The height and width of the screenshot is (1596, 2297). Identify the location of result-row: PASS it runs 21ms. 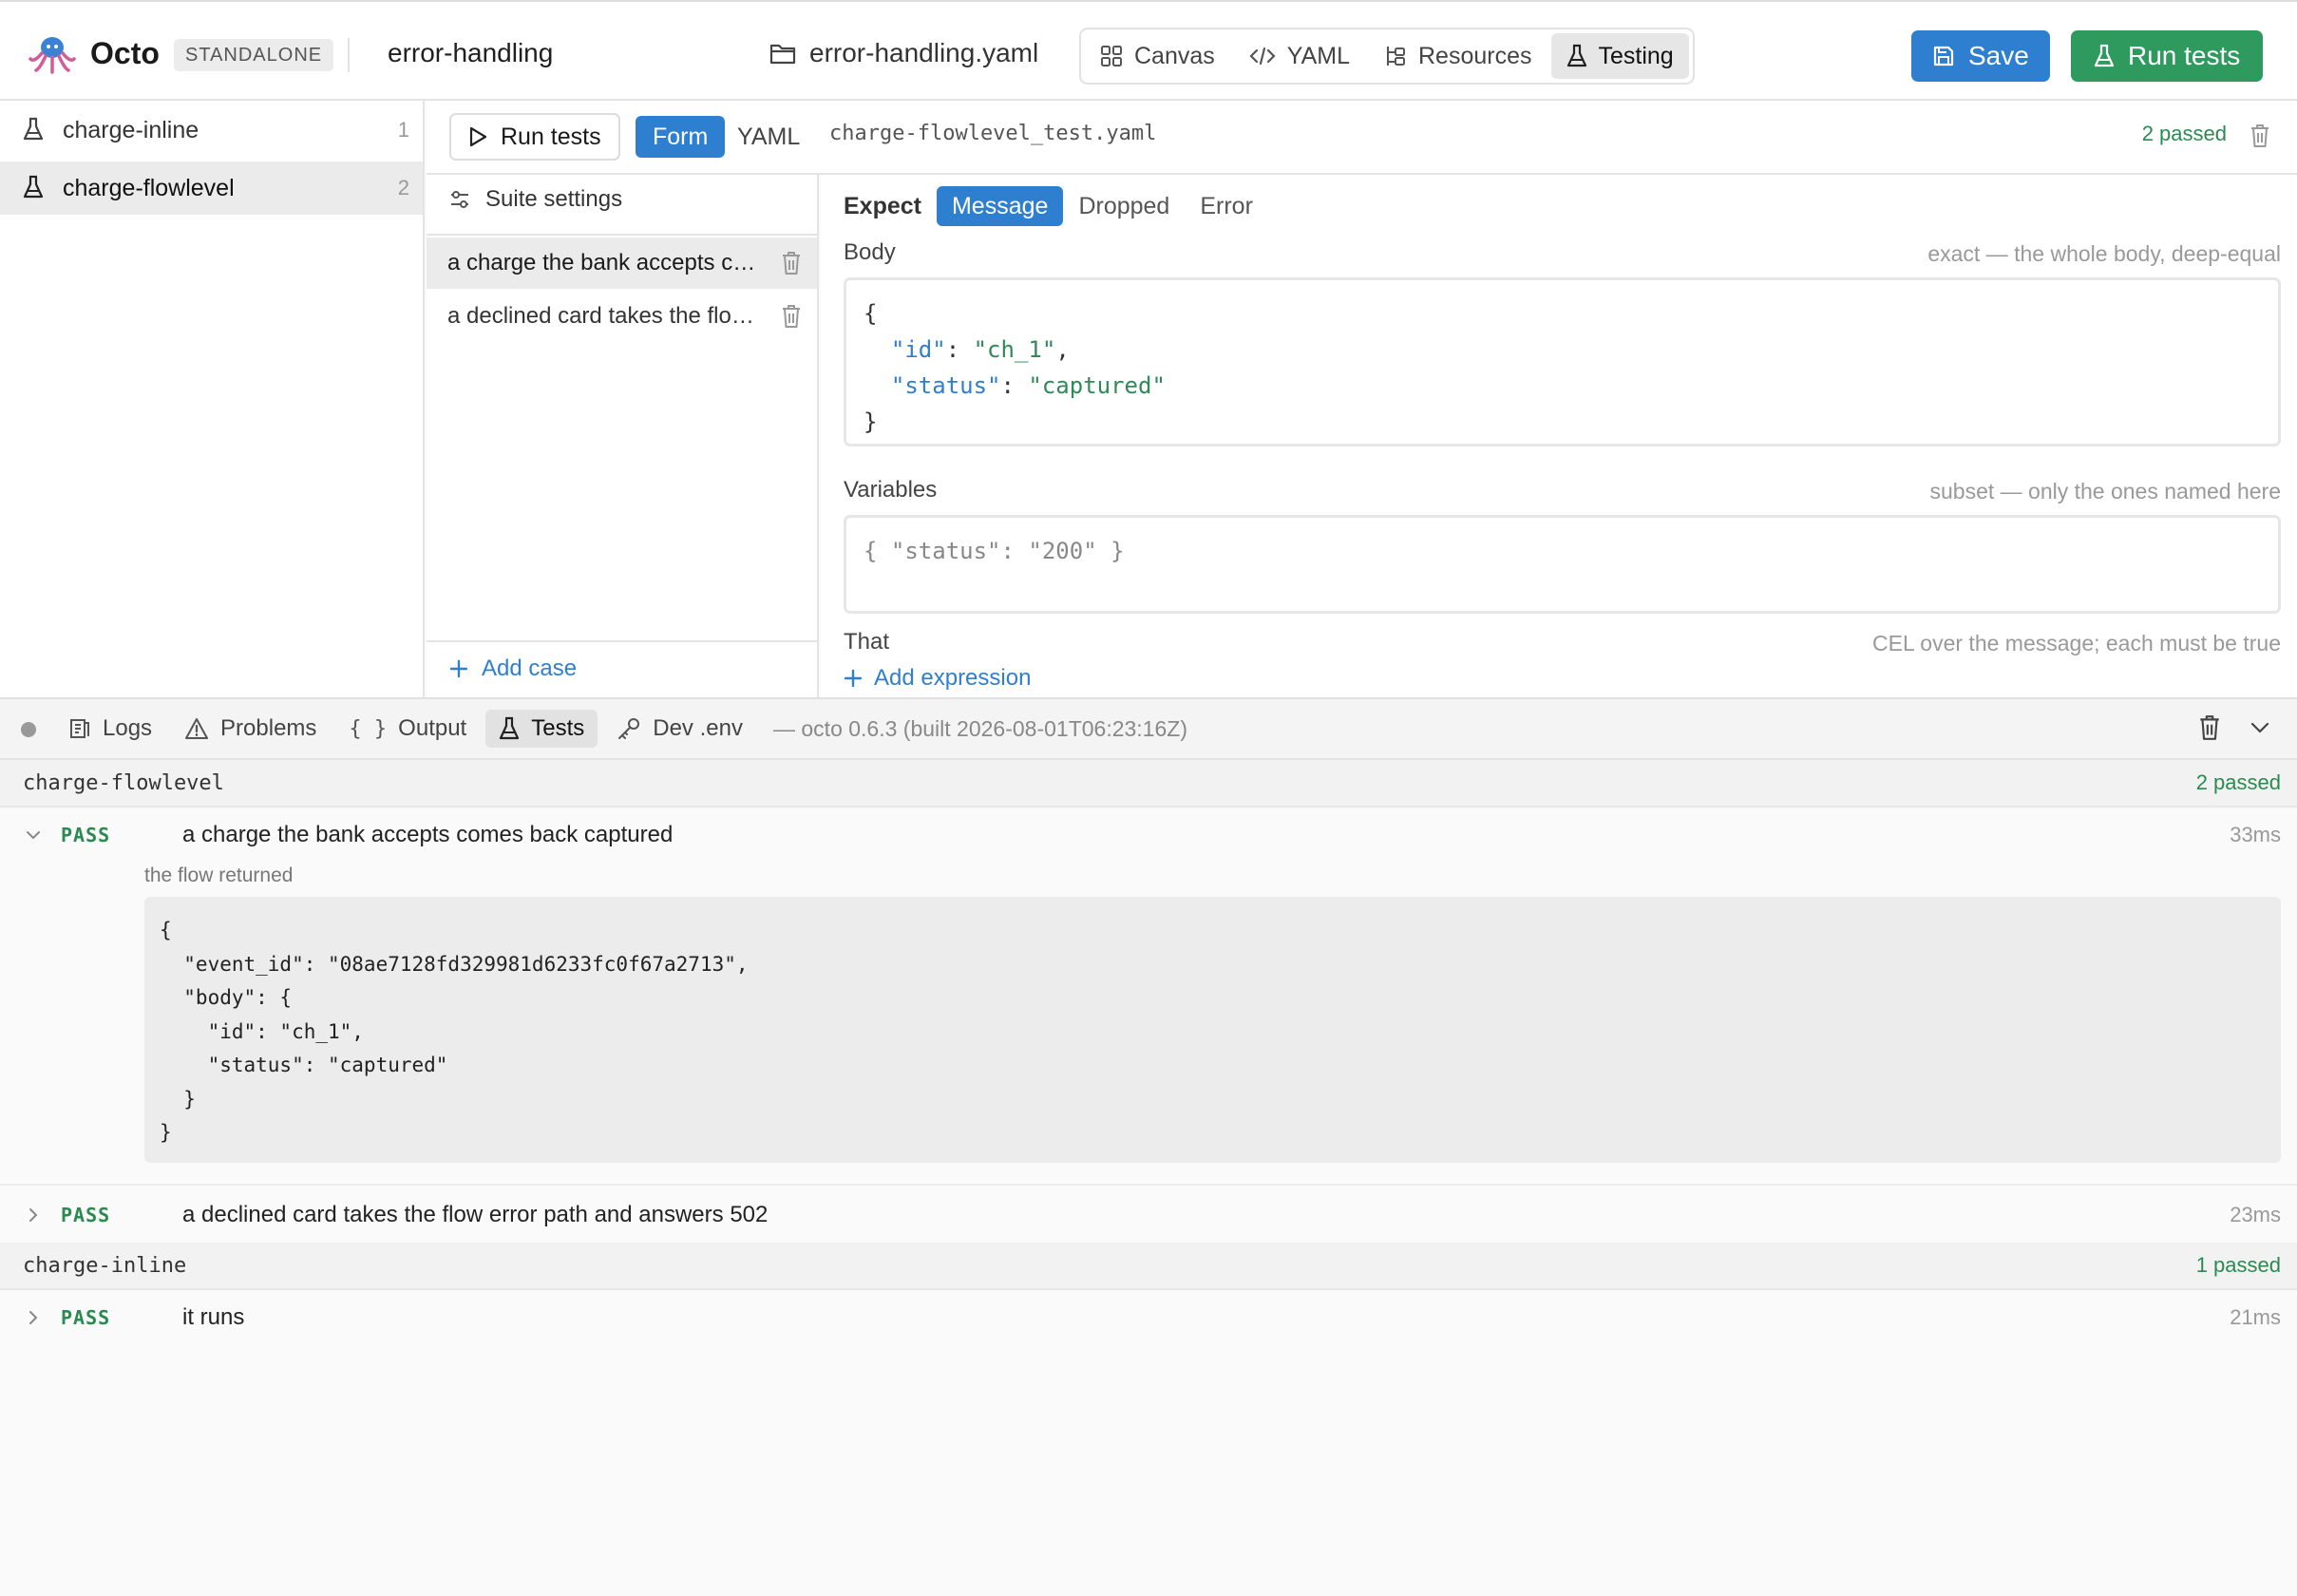
(1148, 1317).